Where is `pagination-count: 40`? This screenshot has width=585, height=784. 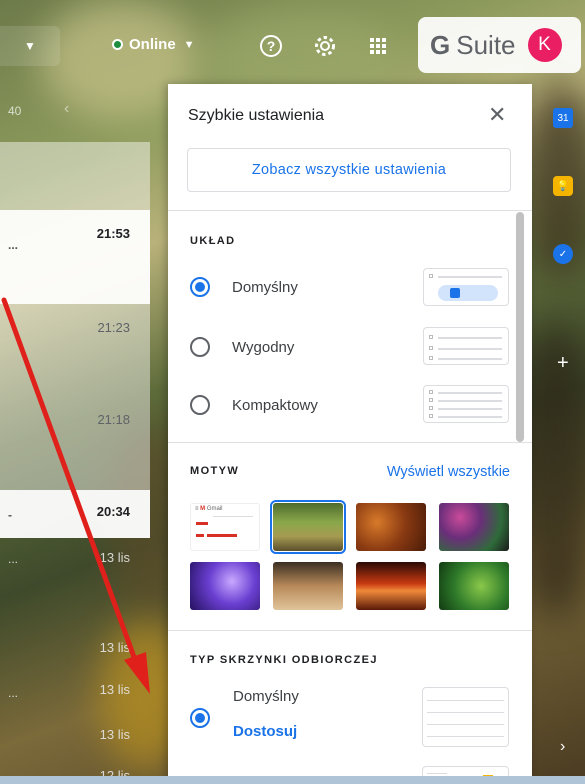
pagination-count: 40 is located at coordinates (15, 111).